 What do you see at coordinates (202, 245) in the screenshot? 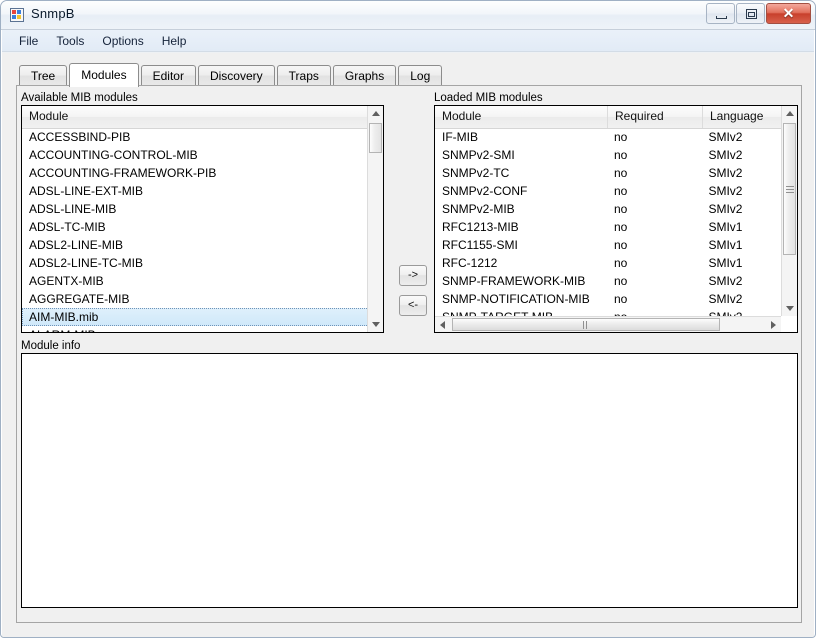
I see `list-item: ADSL2-LINE-MIB` at bounding box center [202, 245].